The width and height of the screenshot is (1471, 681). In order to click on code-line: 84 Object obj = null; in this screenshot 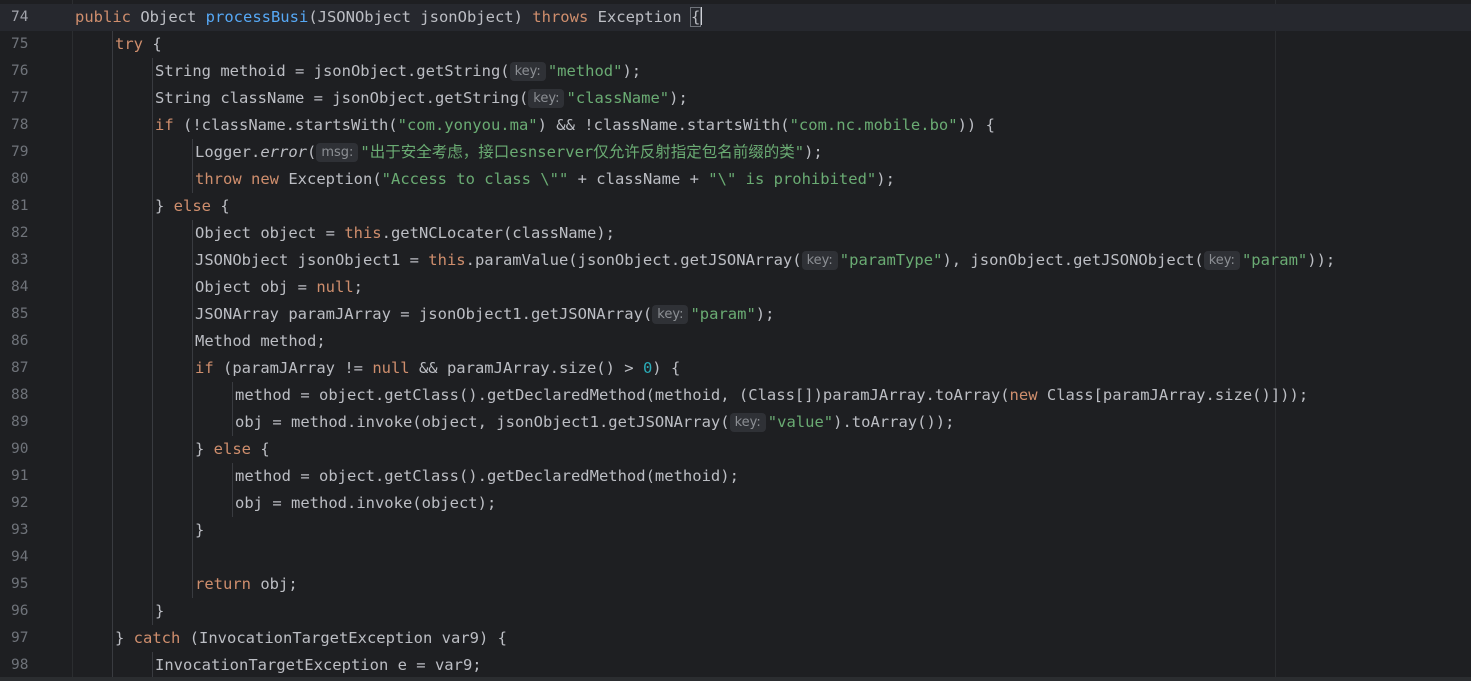, I will do `click(735, 287)`.